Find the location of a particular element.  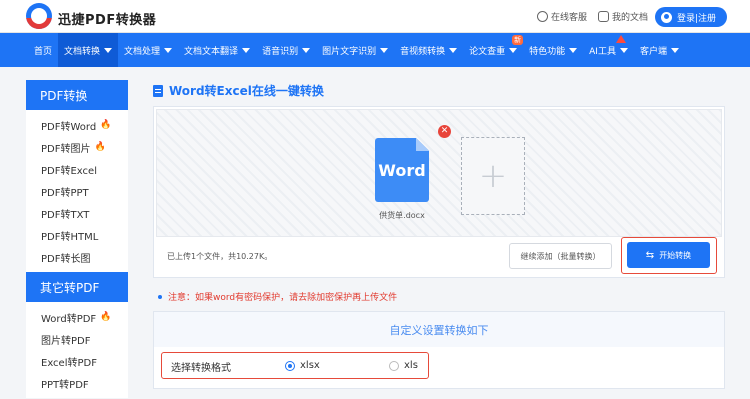

nav-item-ai-tools: AI工具 is located at coordinates (608, 50).